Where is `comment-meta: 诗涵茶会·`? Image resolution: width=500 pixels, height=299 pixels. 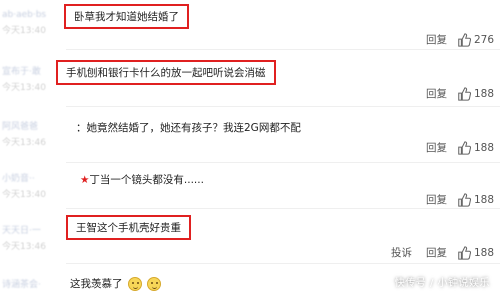 comment-meta: 诗涵茶会· is located at coordinates (33, 283).